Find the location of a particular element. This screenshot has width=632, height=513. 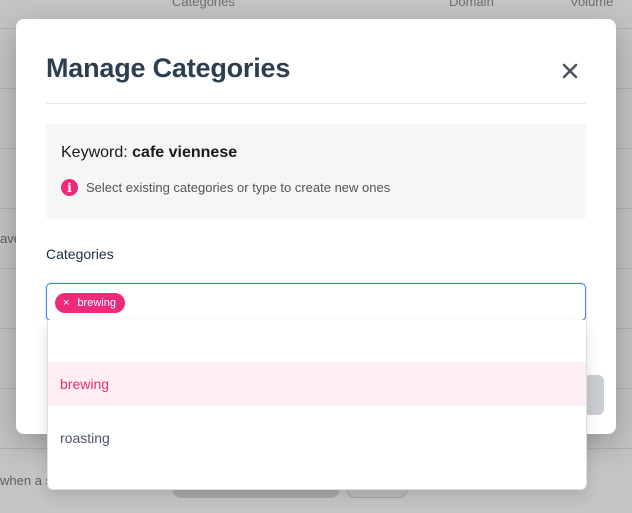

selected-tag: × brewing is located at coordinates (90, 303).